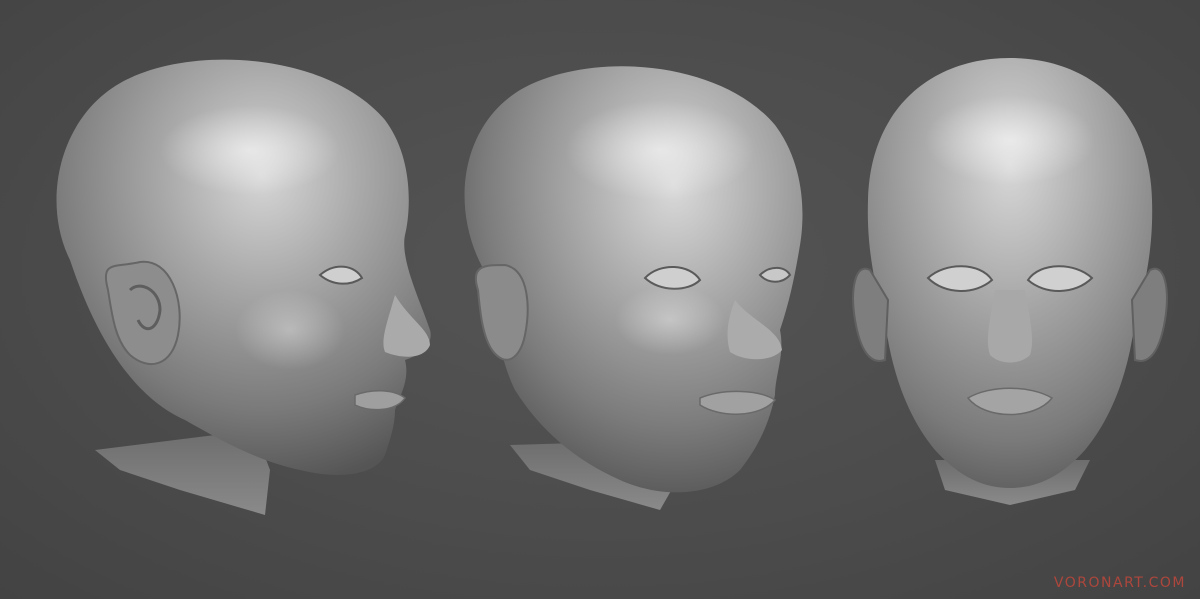 The height and width of the screenshot is (599, 1200). Describe the element at coordinates (1119, 583) in the screenshot. I see `watermark-text: VORONART.COM` at that location.